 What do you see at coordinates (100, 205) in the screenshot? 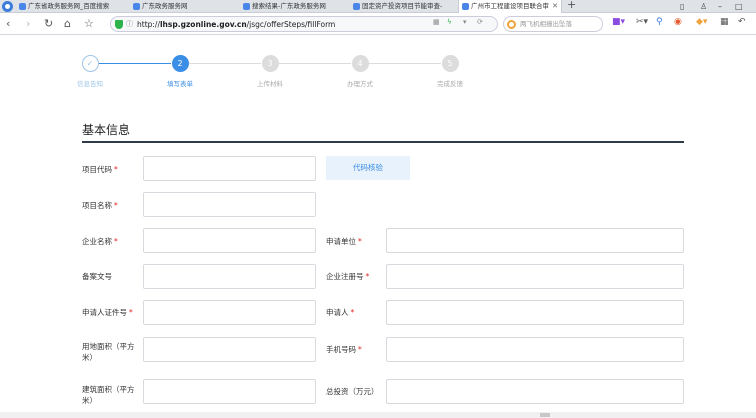
I see `project-name-label: 项目名称 *` at bounding box center [100, 205].